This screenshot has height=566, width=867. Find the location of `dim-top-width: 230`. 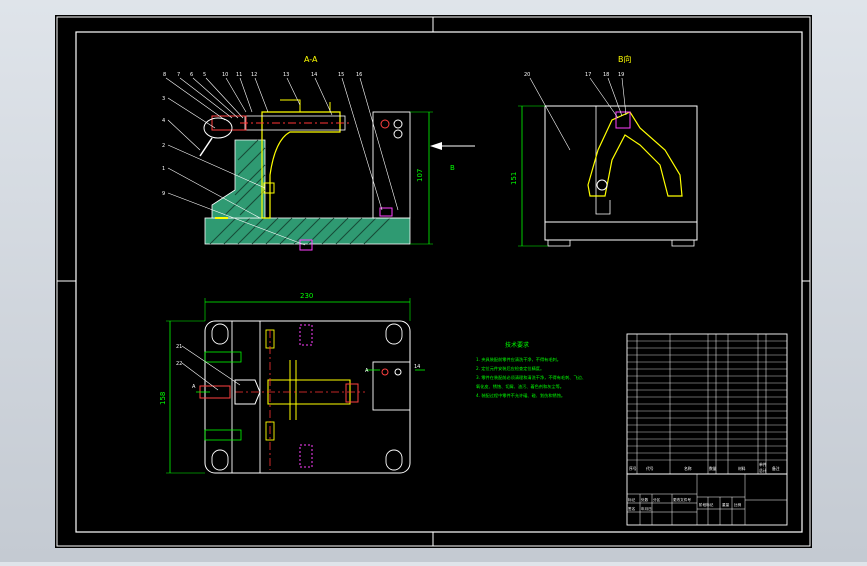

dim-top-width: 230 is located at coordinates (306, 296).